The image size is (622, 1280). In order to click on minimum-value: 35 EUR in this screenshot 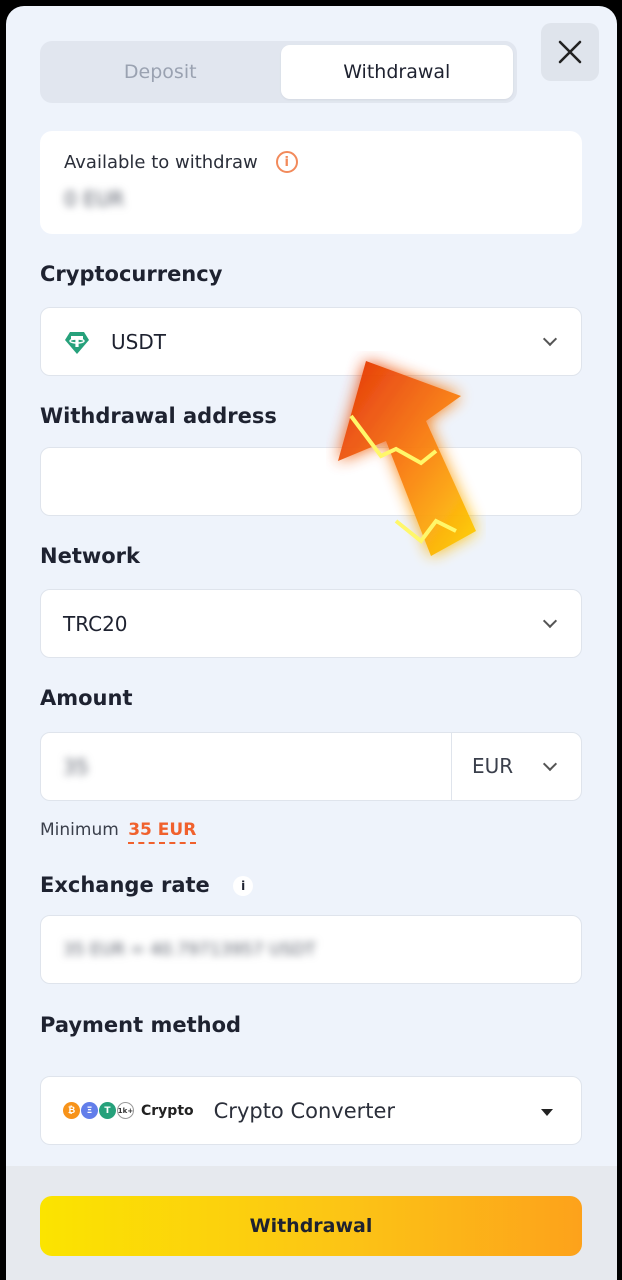, I will do `click(162, 832)`.